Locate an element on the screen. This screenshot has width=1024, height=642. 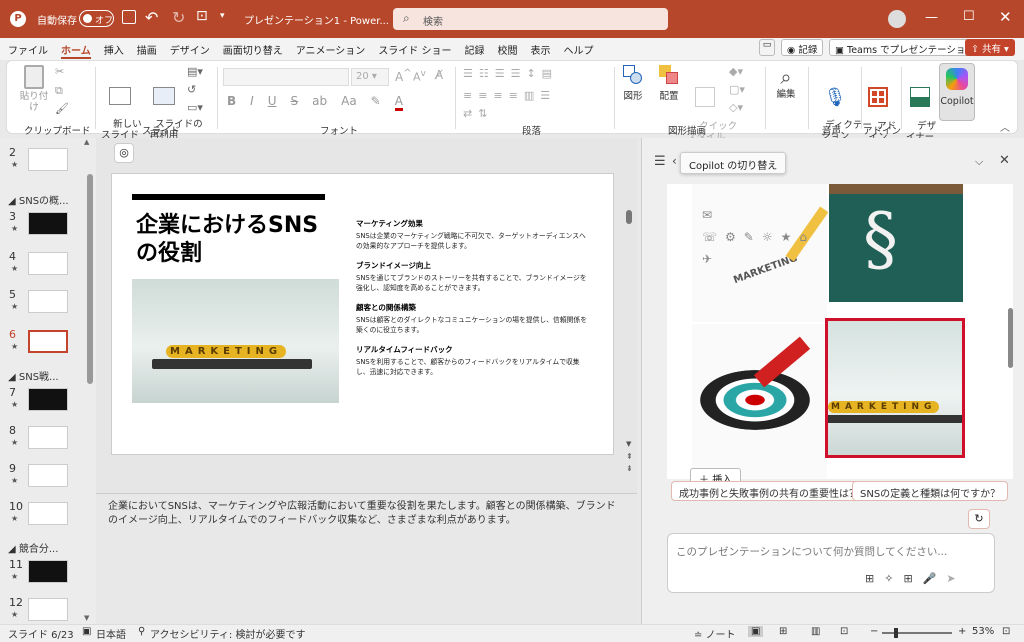
redo-icon: ↻ is located at coordinates (178, 17).